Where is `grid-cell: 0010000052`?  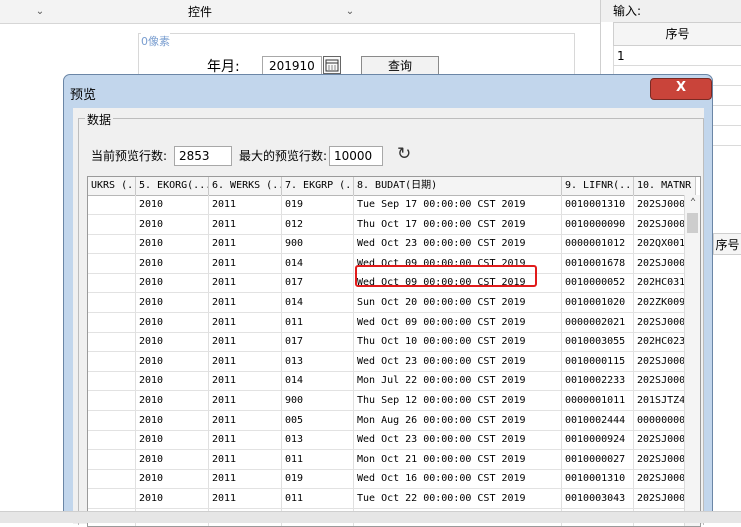
grid-cell: 0010000052 is located at coordinates (598, 283).